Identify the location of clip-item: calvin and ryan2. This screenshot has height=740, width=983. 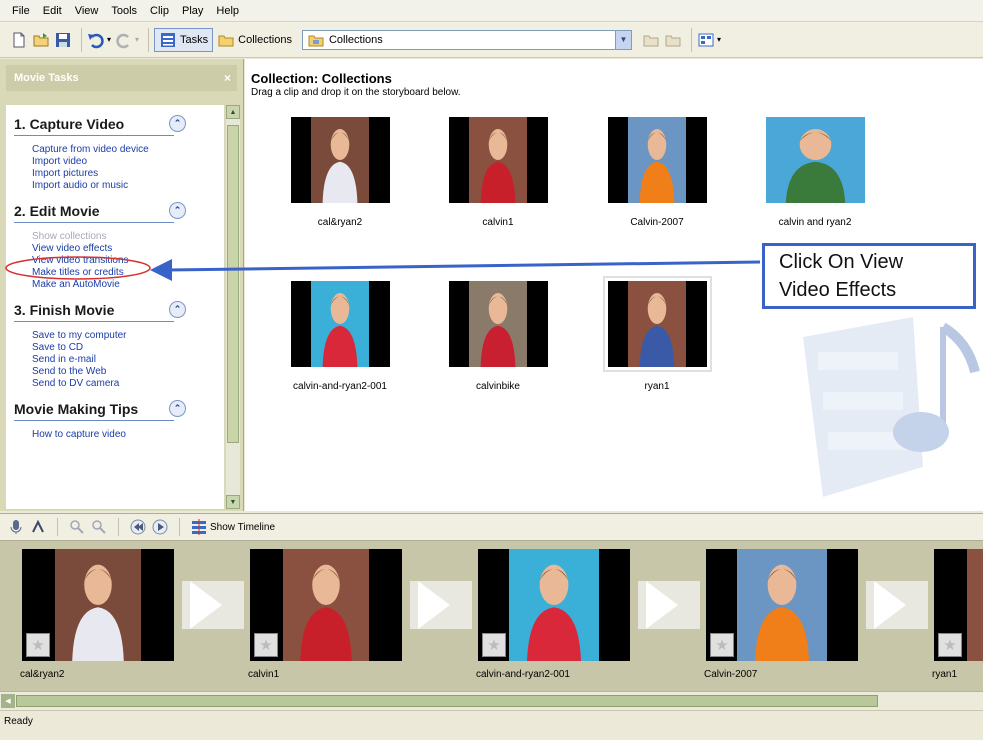
(815, 172).